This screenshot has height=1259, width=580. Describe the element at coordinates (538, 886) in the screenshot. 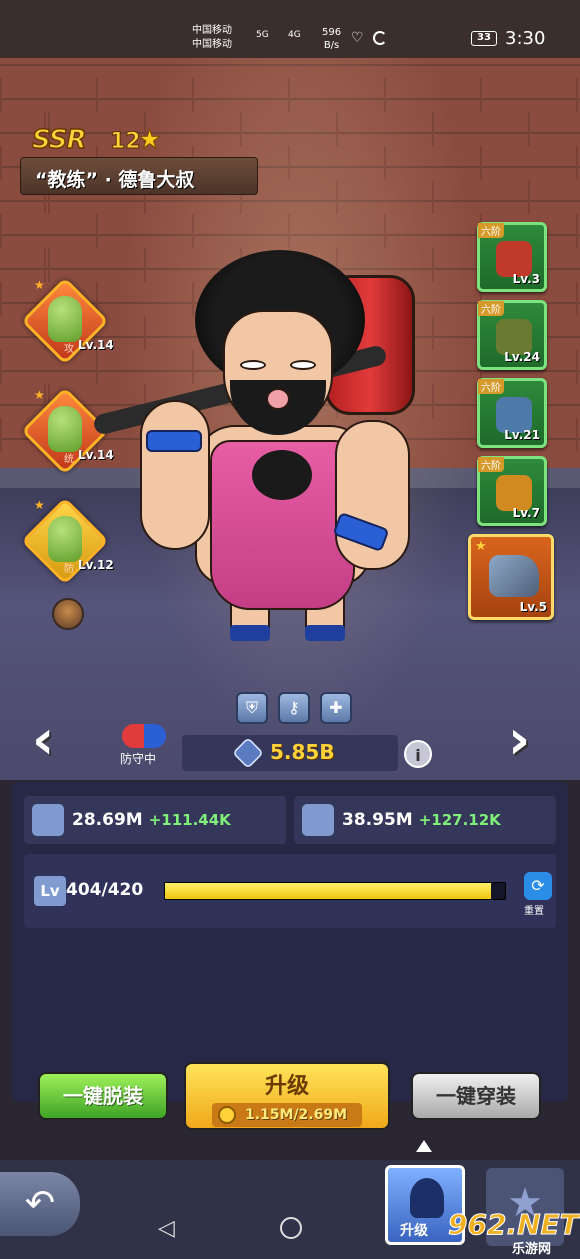

I see `reset-icon: ⟳` at that location.